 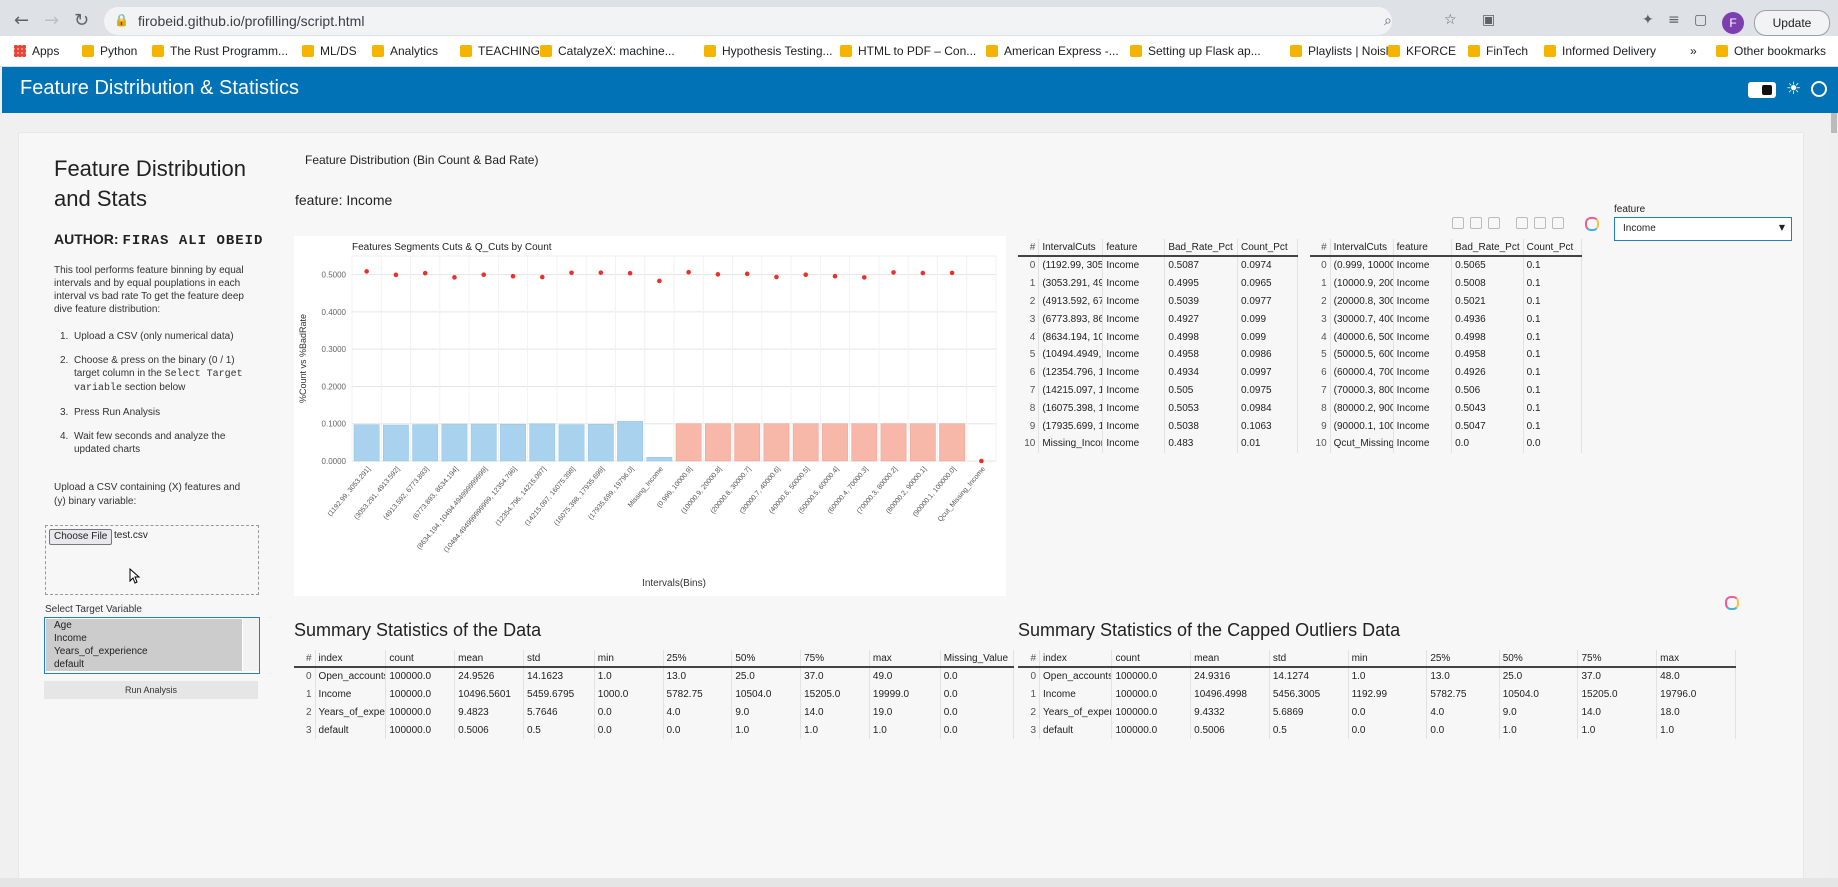 I want to click on reload-icon: ↻, so click(x=81, y=20).